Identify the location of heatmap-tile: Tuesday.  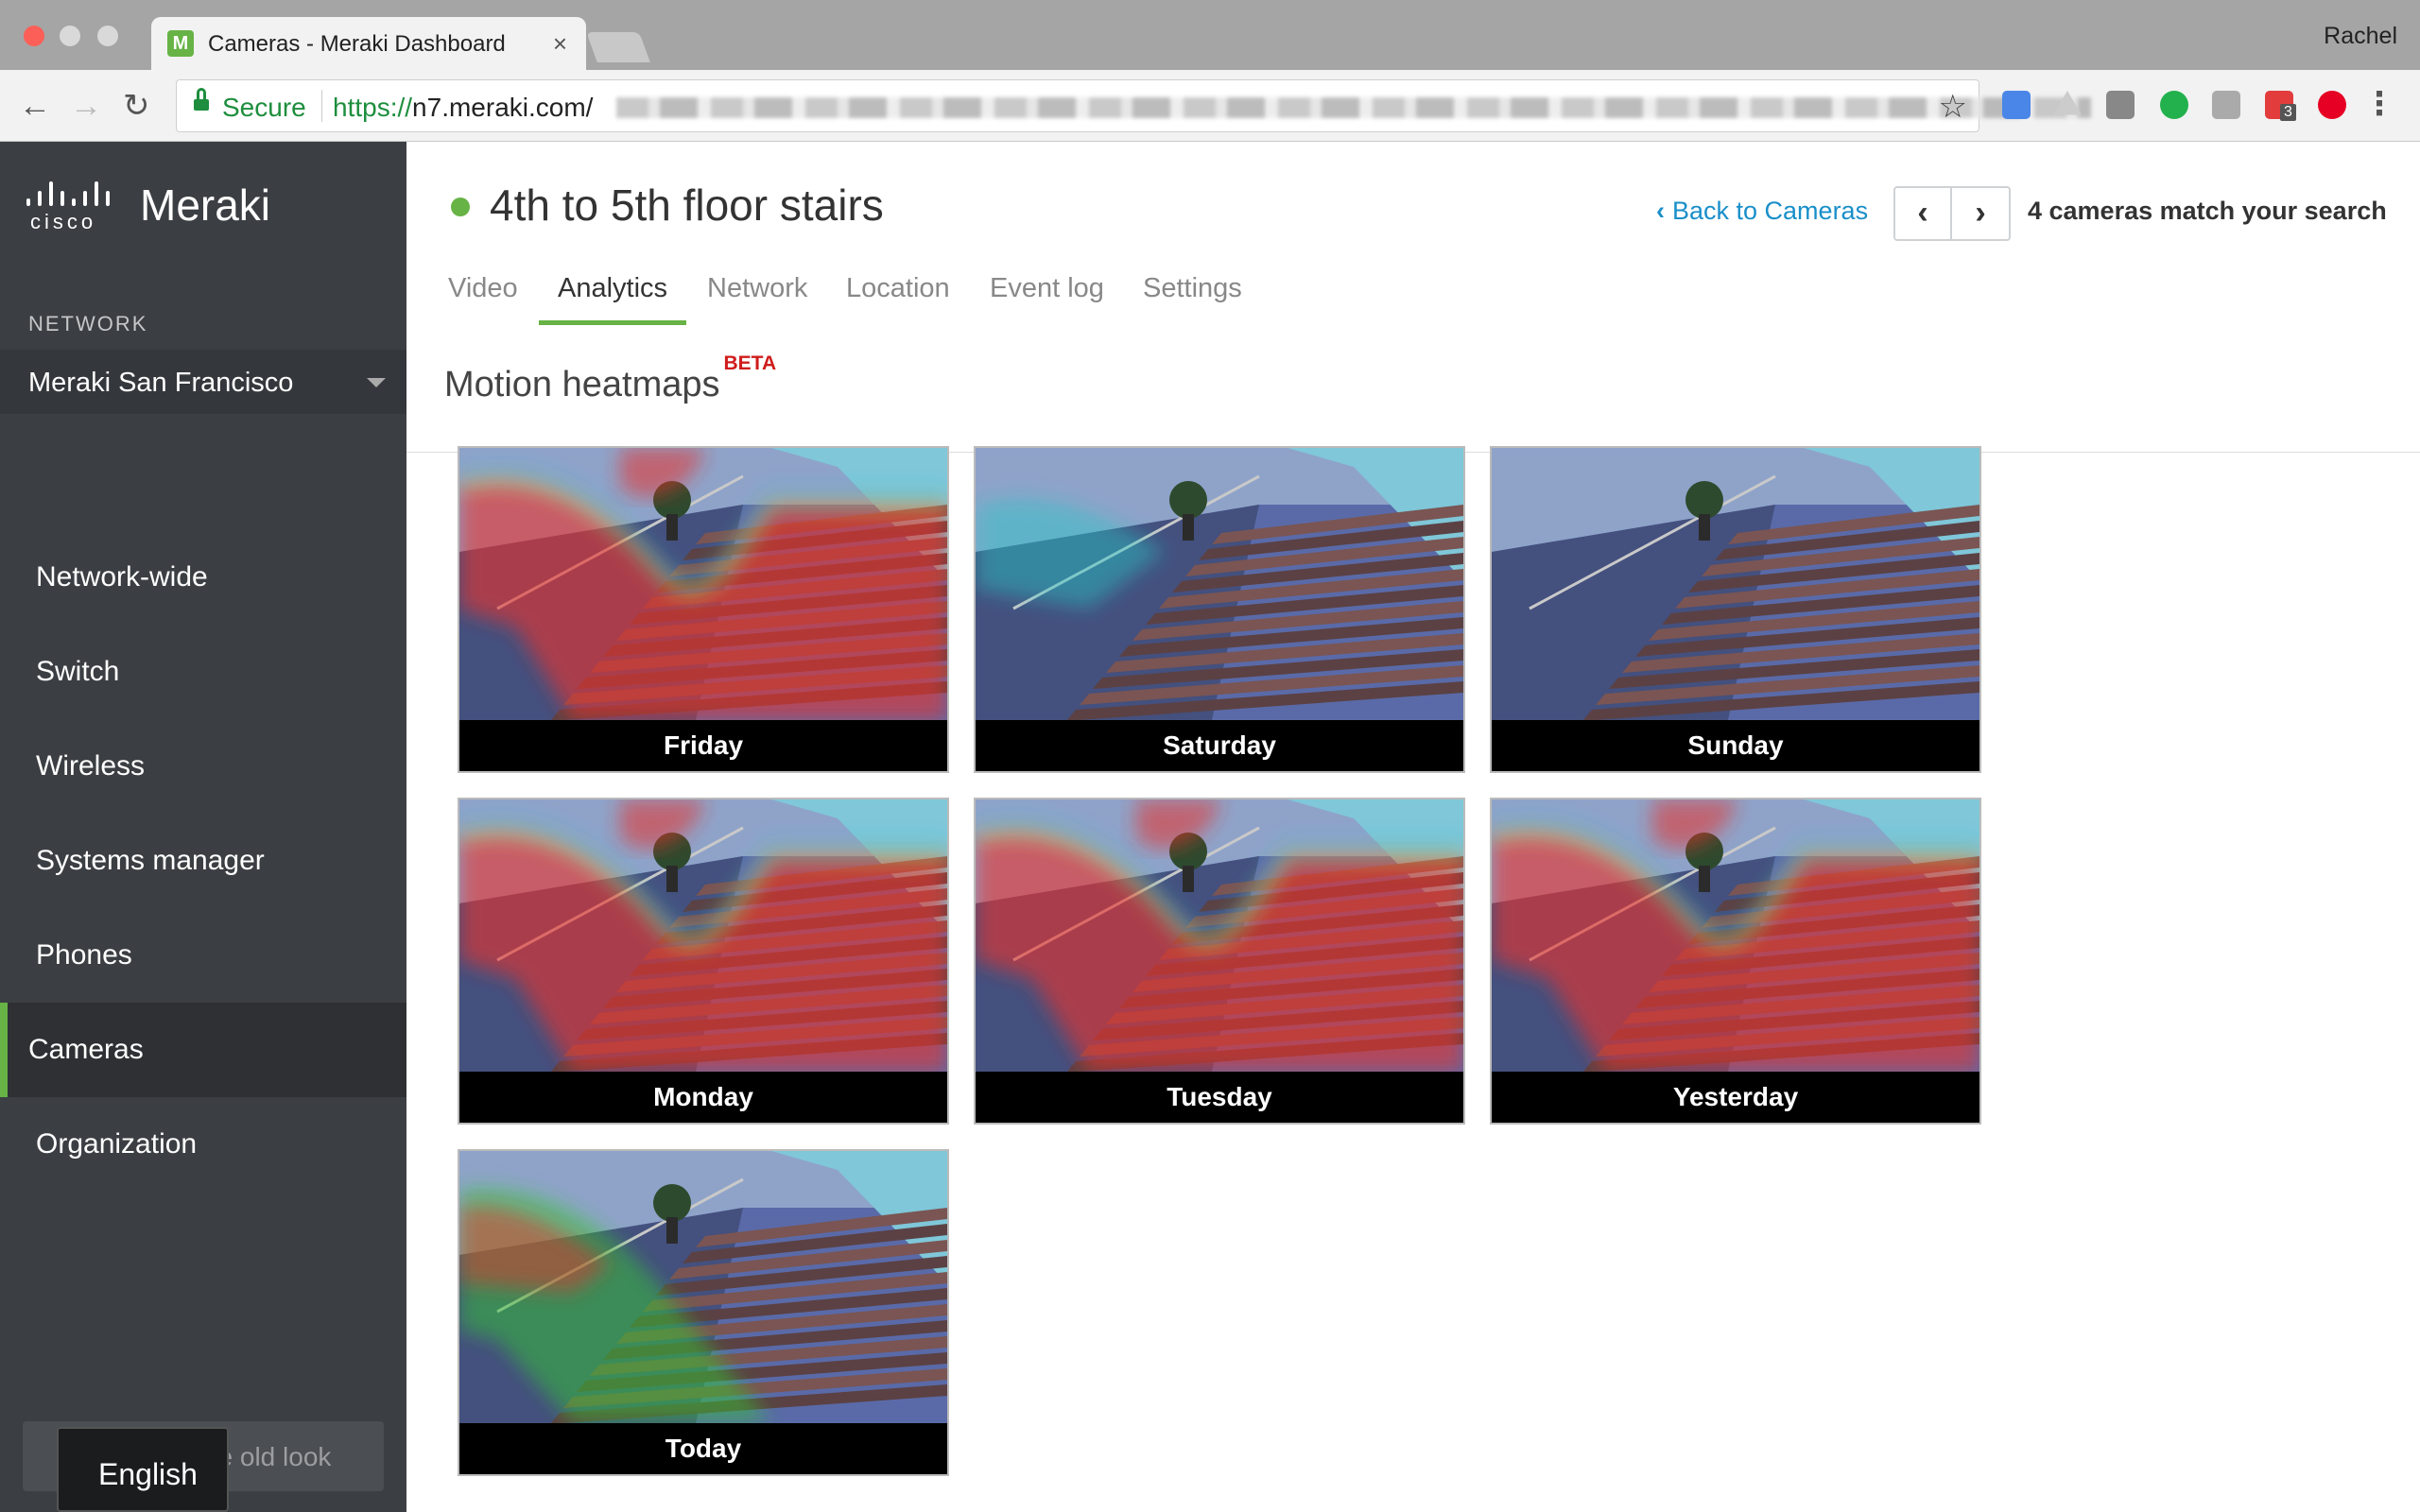
(1219, 961).